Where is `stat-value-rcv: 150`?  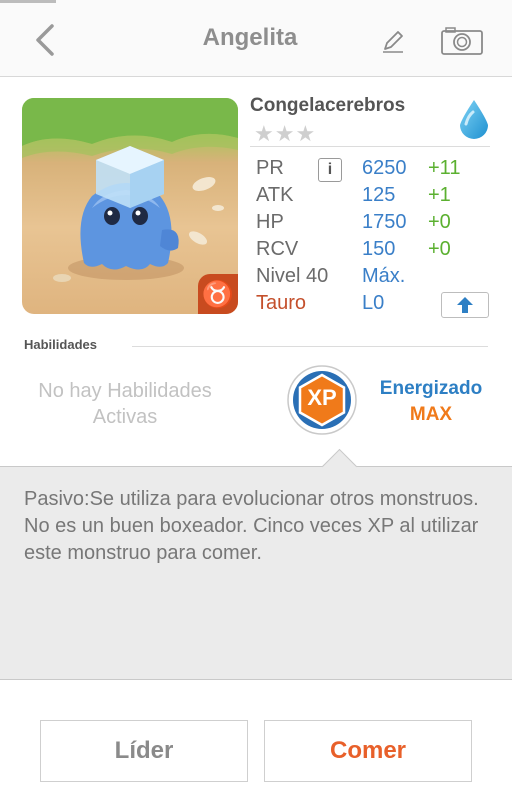 stat-value-rcv: 150 is located at coordinates (379, 249).